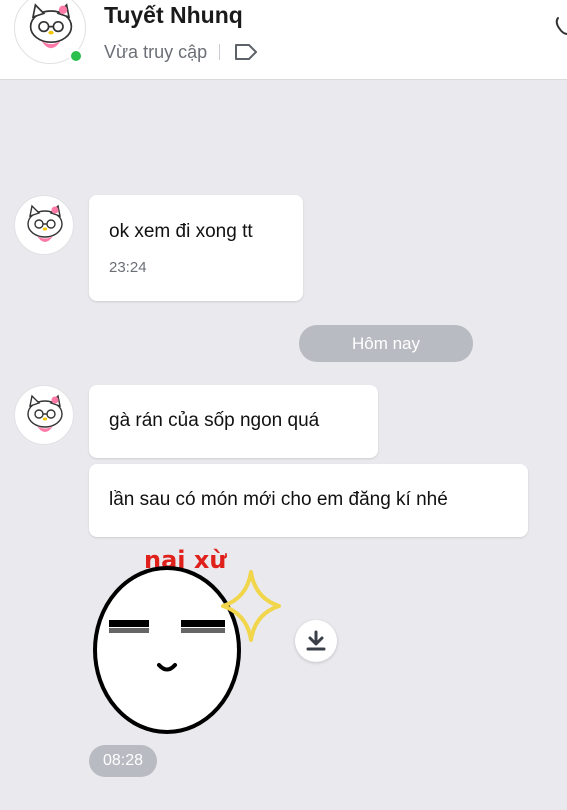  I want to click on message-text: gà rán của sốp ngon quá, so click(214, 420).